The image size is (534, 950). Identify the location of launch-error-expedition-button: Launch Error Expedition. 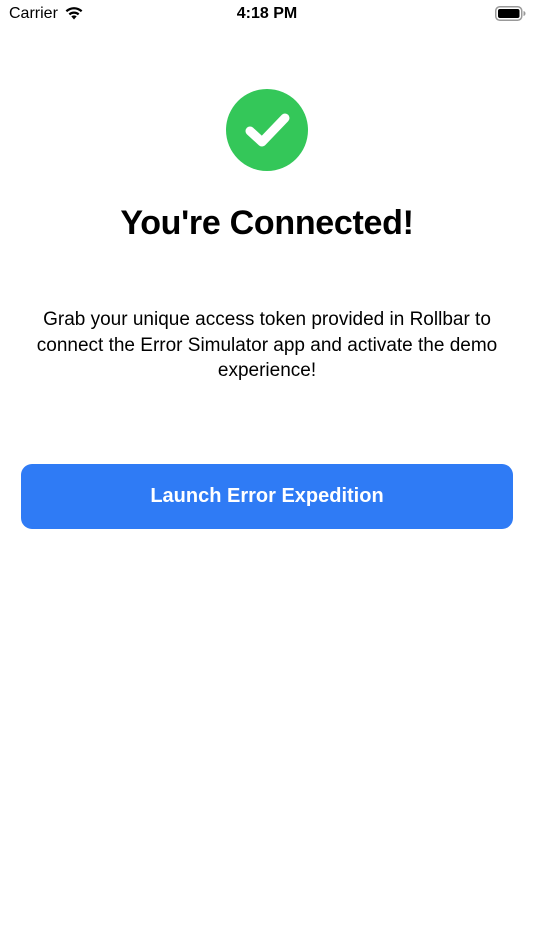
(267, 496).